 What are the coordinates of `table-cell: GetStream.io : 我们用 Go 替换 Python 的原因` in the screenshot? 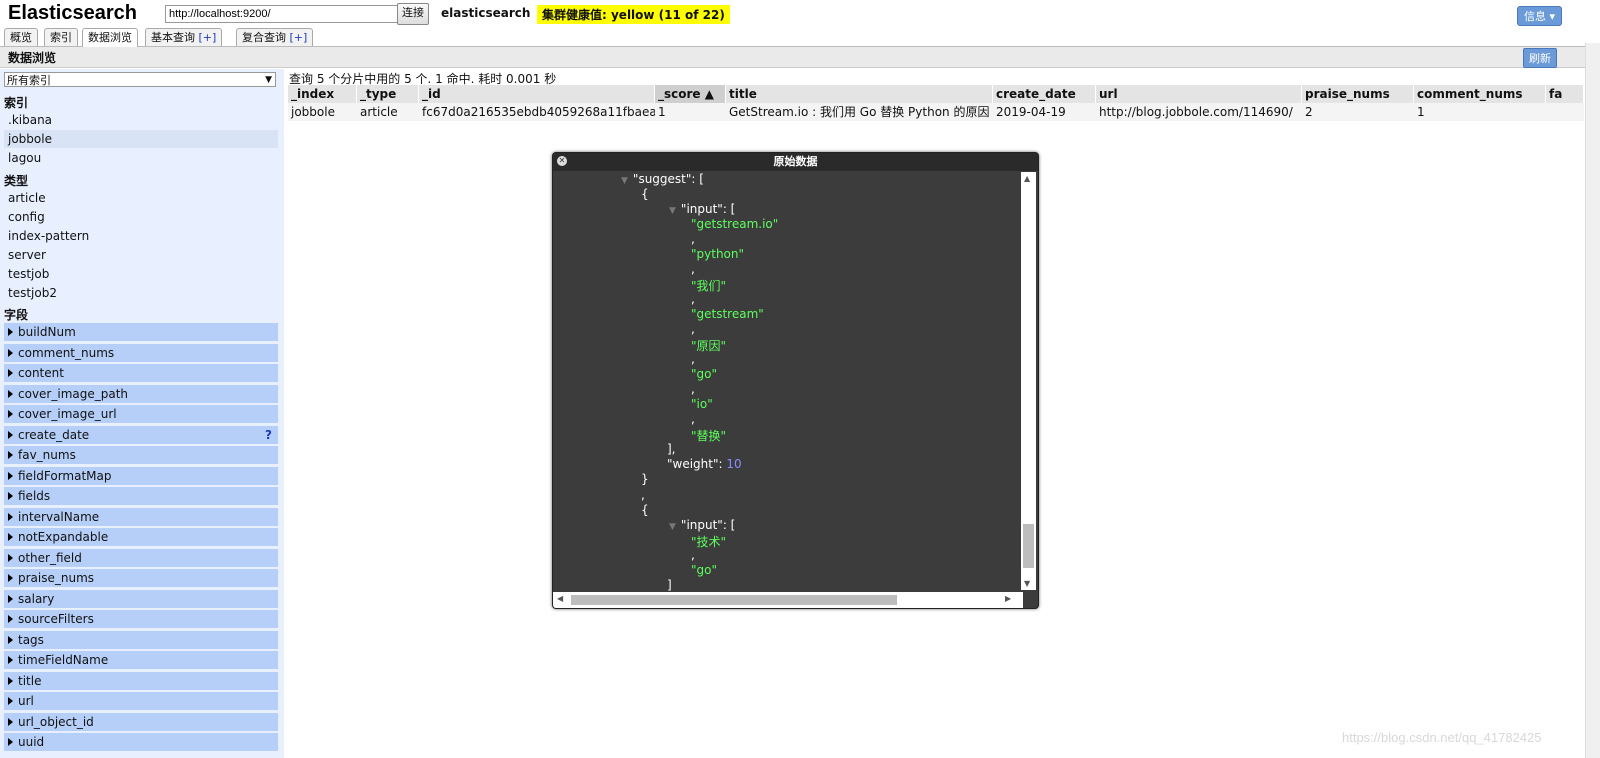 It's located at (859, 112).